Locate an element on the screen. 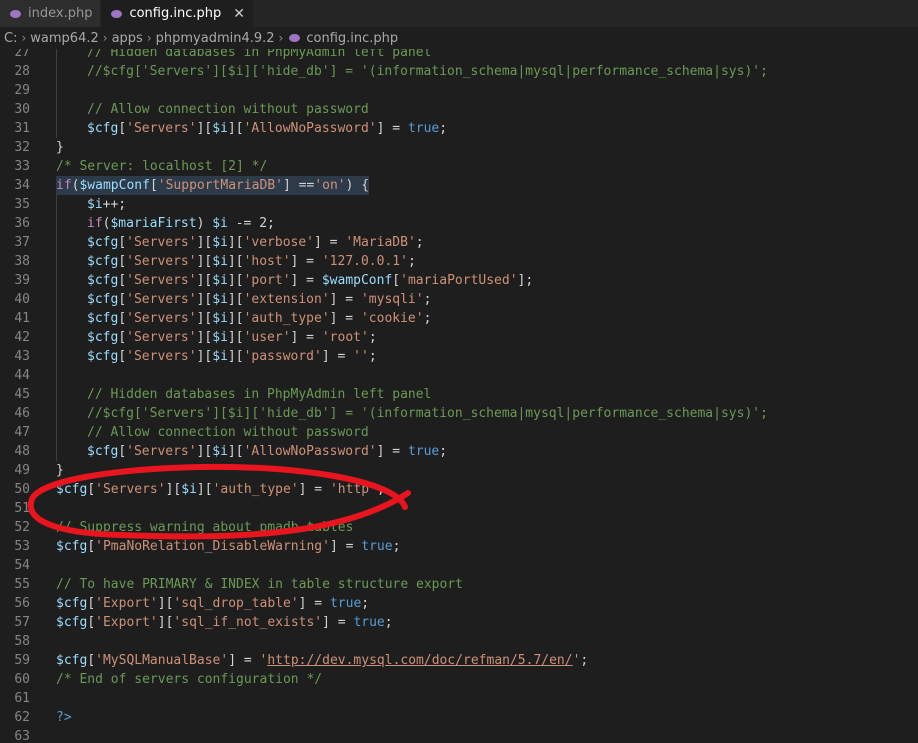 This screenshot has height=743, width=918. code-line: 33 /* Server: localhost [2] */ is located at coordinates (459, 166).